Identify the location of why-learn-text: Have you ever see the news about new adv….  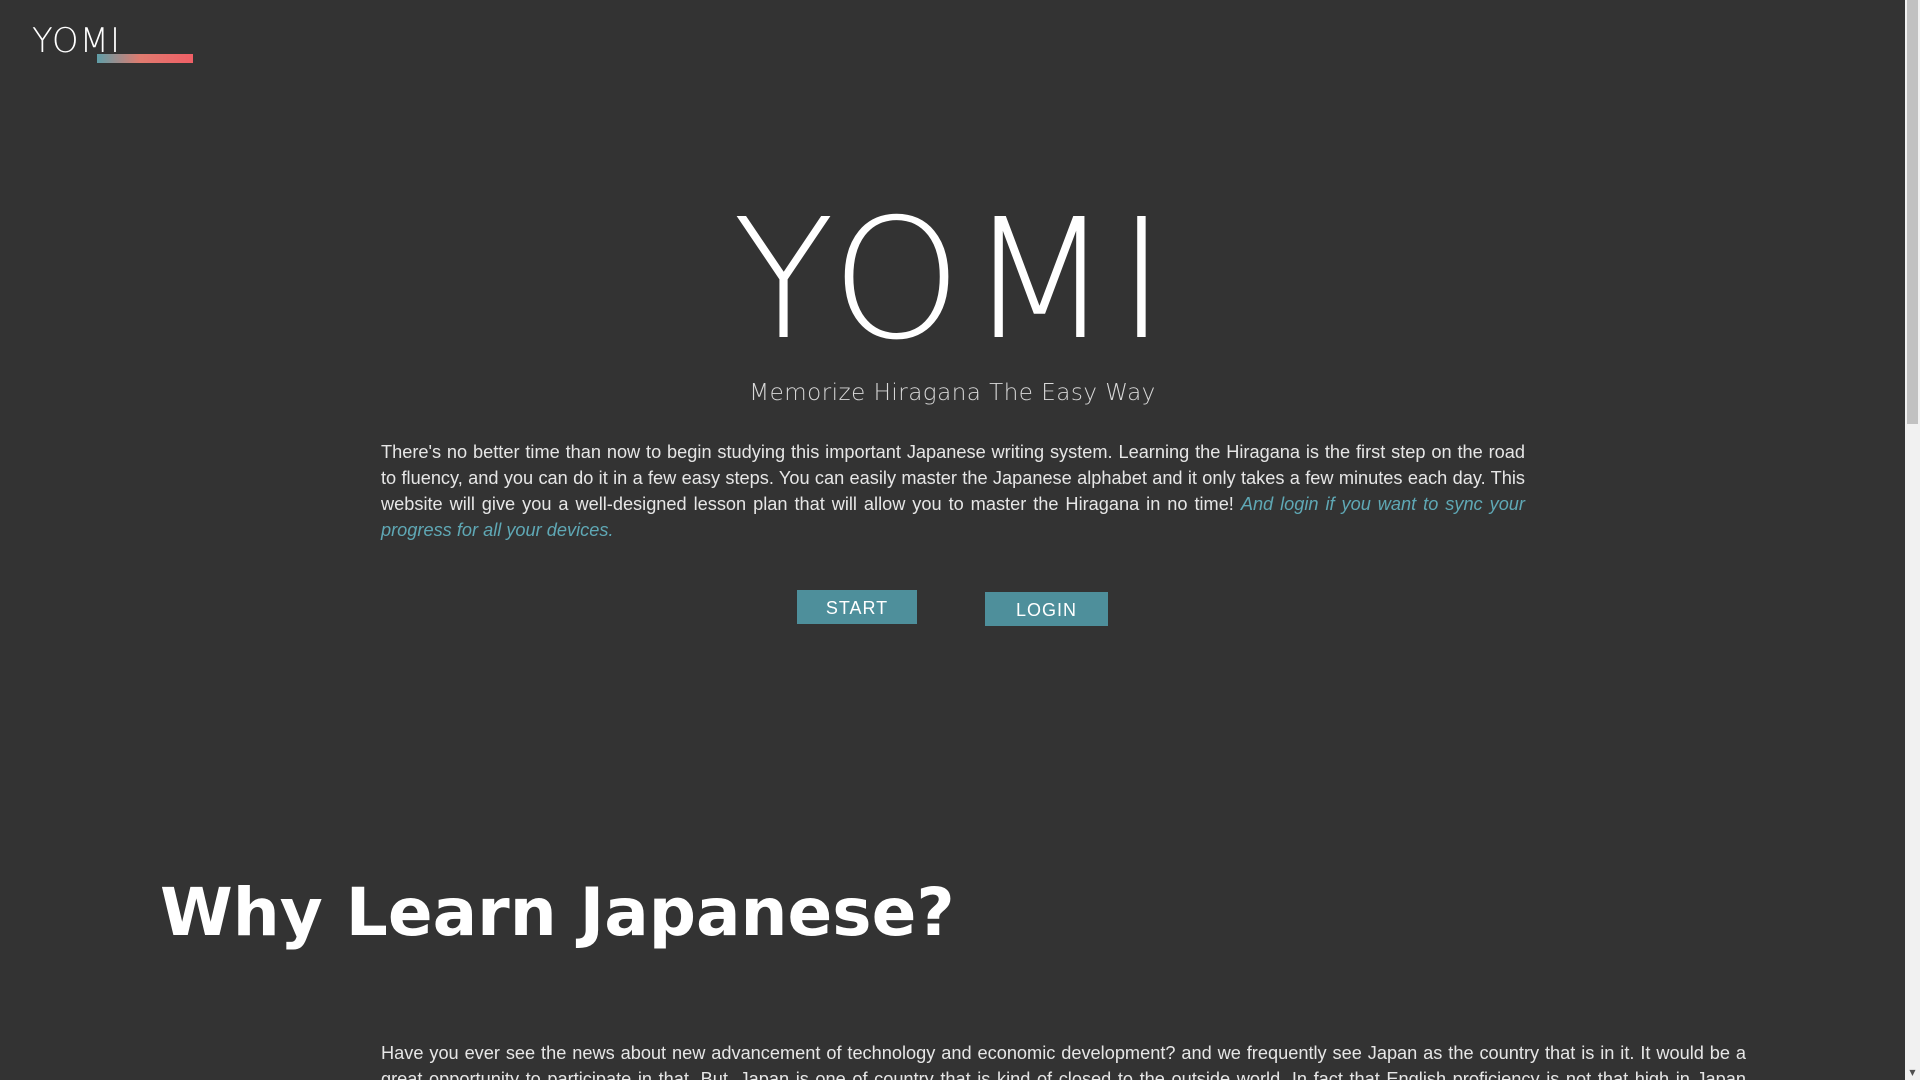
(1063, 1061).